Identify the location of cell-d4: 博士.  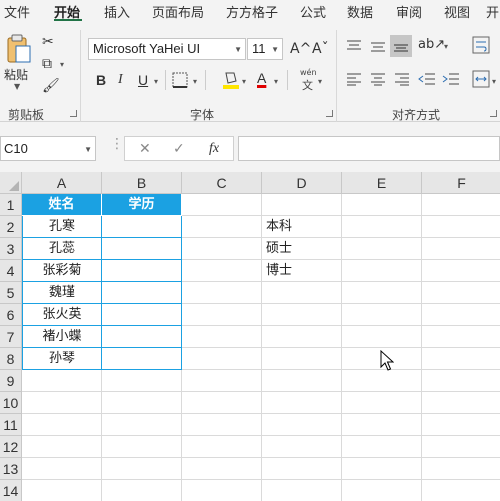
(302, 271).